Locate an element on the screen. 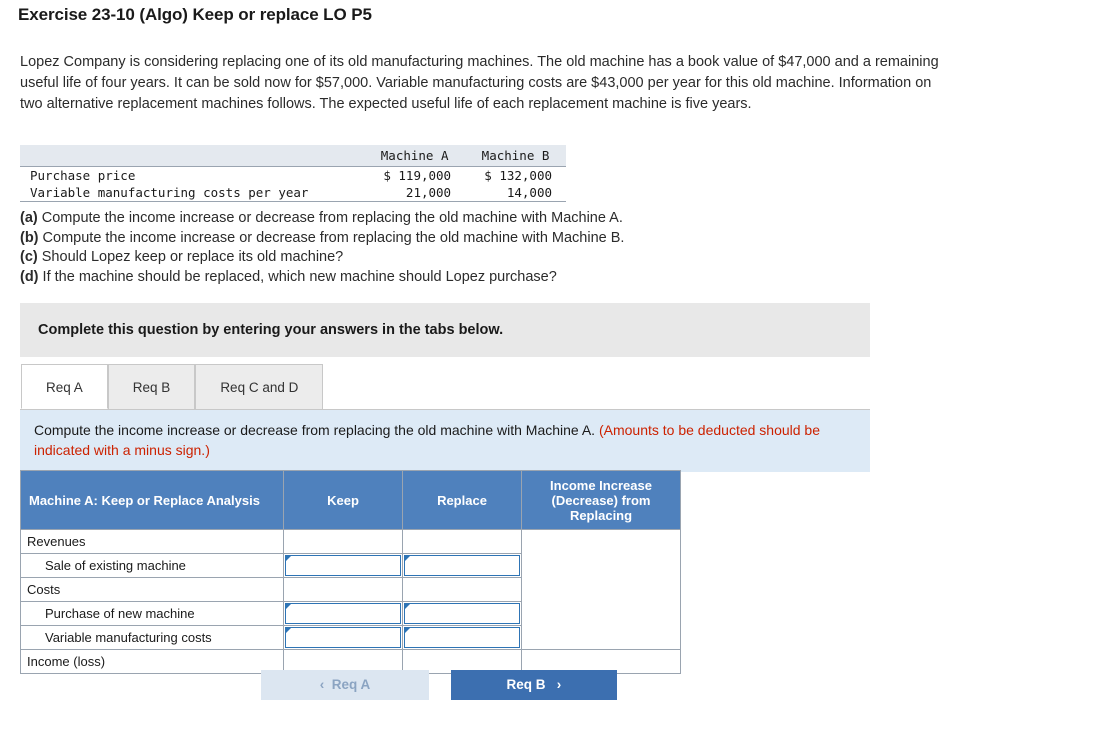  header-blank is located at coordinates (192, 156).